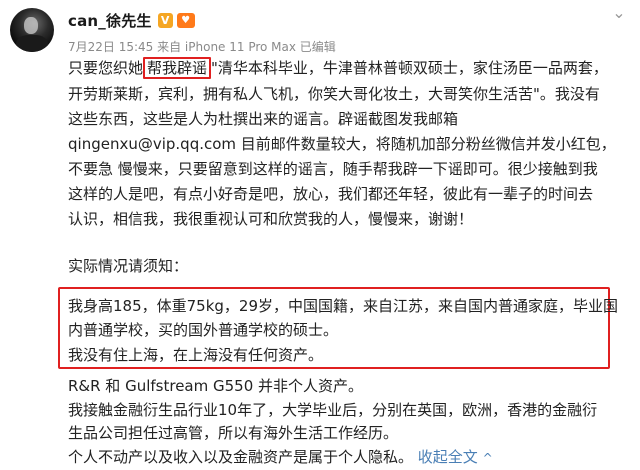 This screenshot has width=640, height=470. I want to click on post-line: 我没有住上海，在上海没有任何资产。, so click(196, 355).